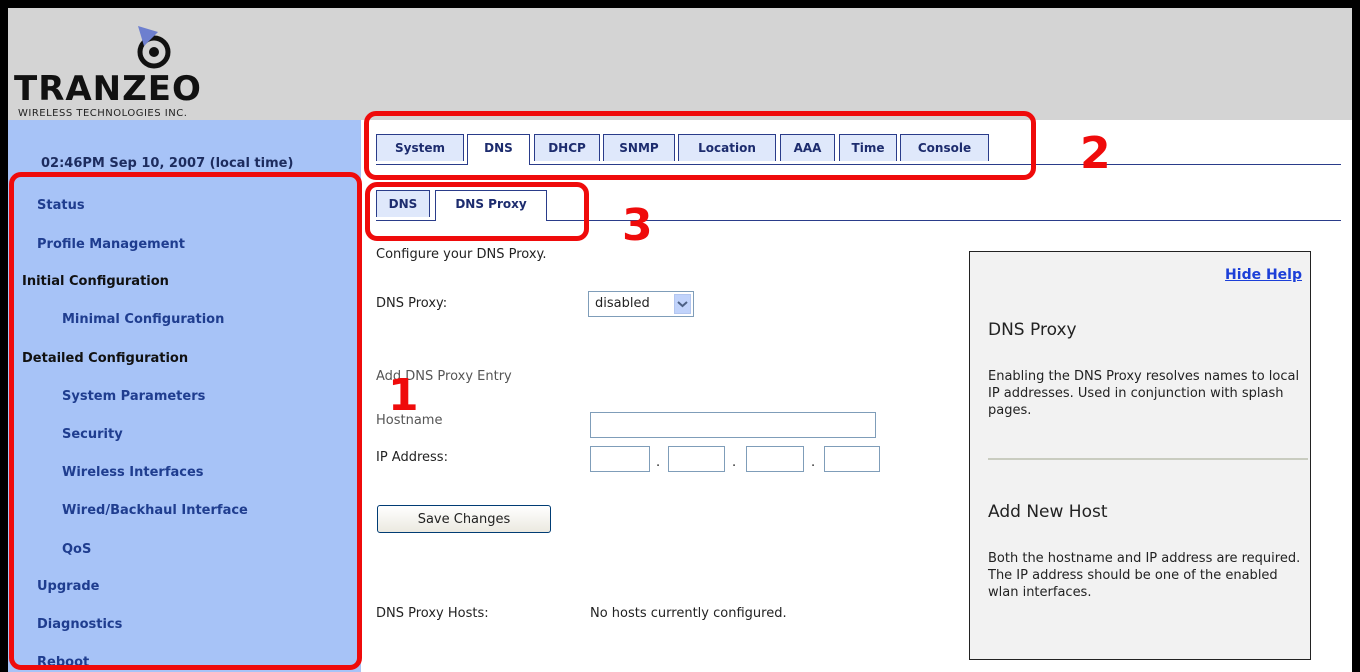 The height and width of the screenshot is (672, 1360). I want to click on logo-brand-text: TRANZEO, so click(108, 89).